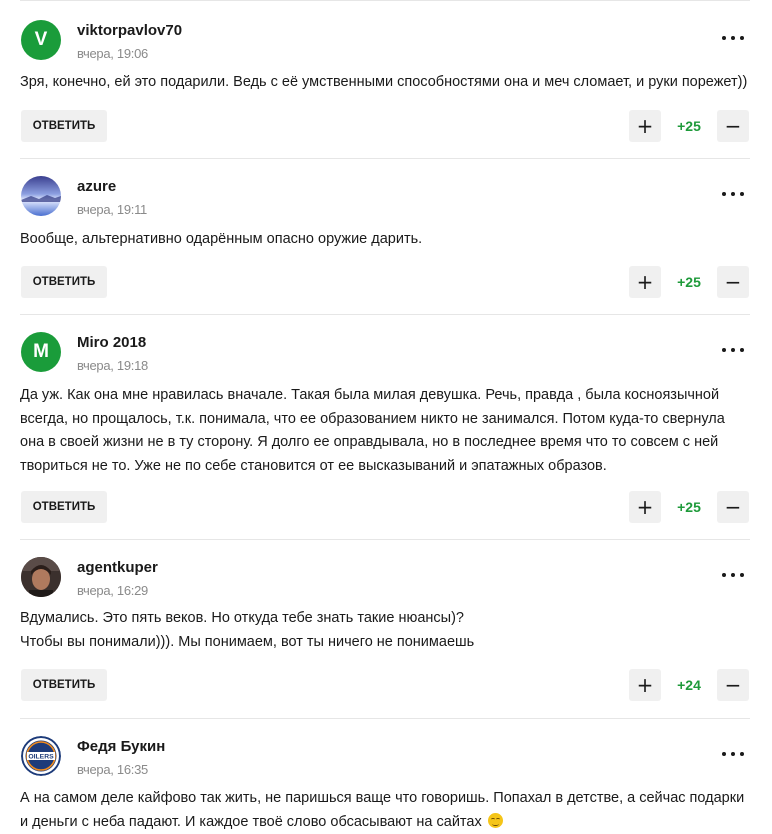 Image resolution: width=772 pixels, height=834 pixels. I want to click on comment-author: azure, so click(96, 186).